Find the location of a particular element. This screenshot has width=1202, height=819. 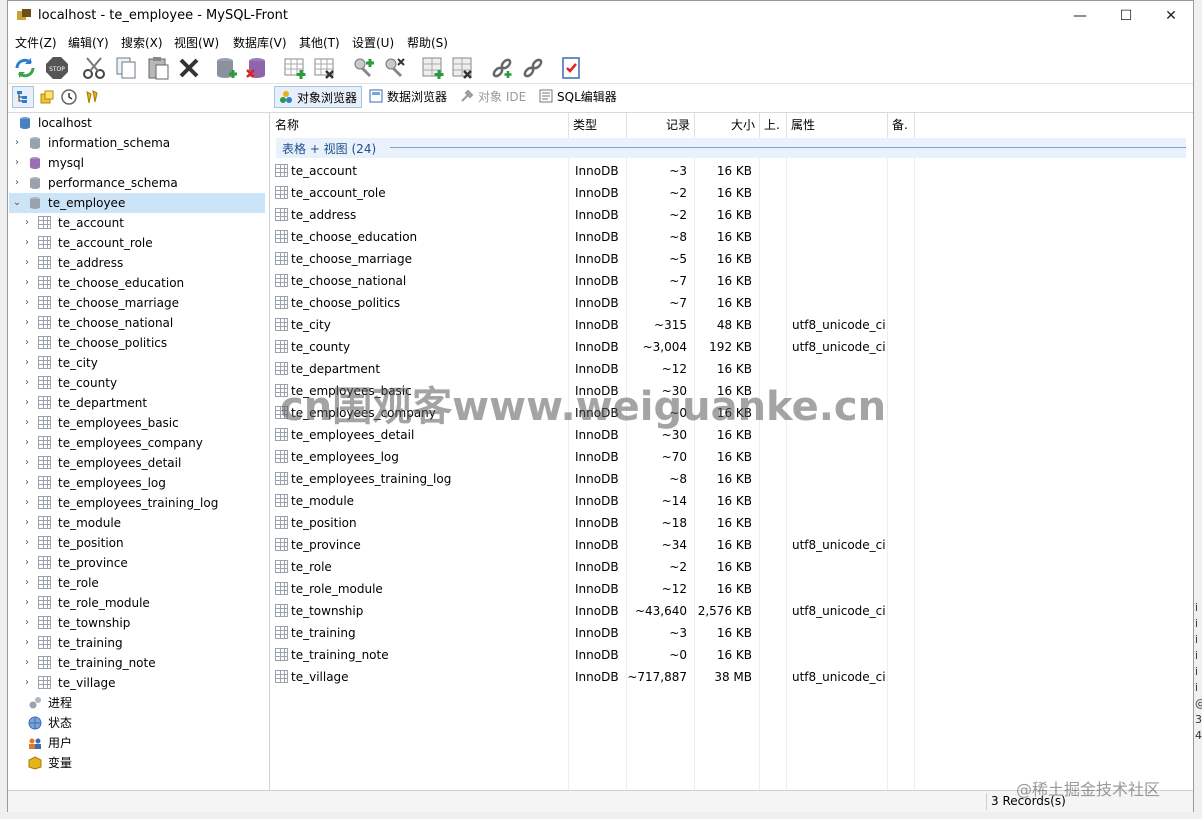

tree-item-users: 用户 is located at coordinates (138, 743).